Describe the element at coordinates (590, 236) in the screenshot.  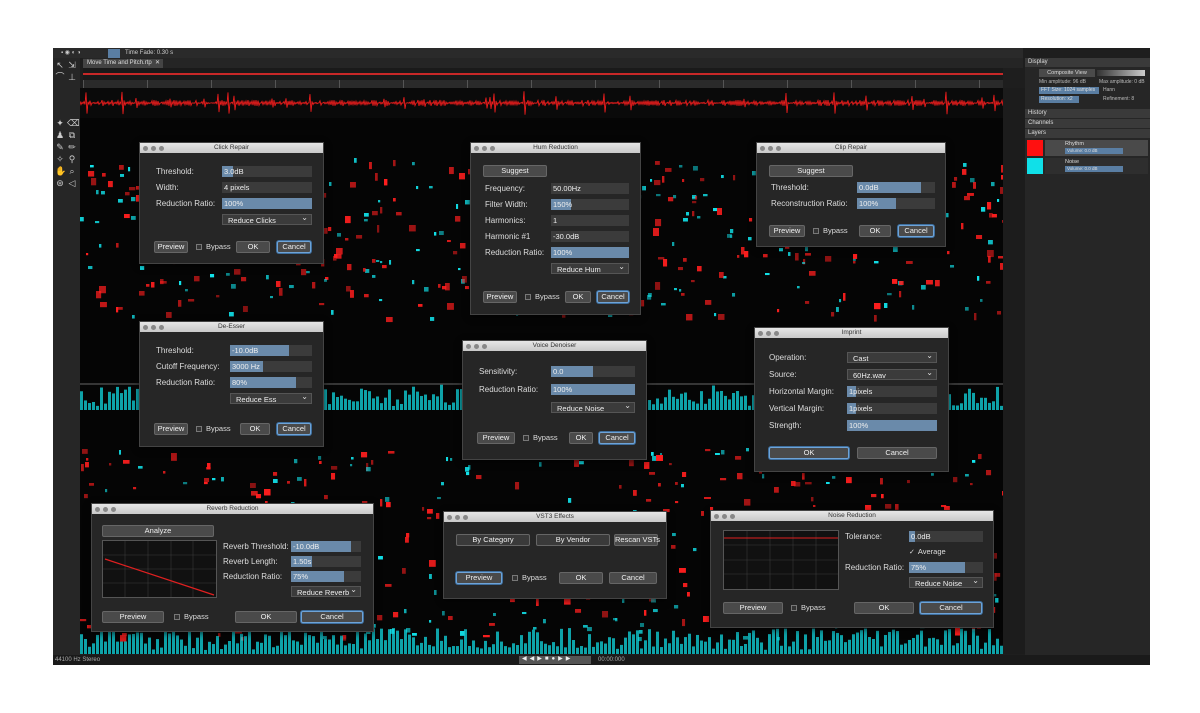
I see `harmonic-1-field: -30.0dB` at that location.